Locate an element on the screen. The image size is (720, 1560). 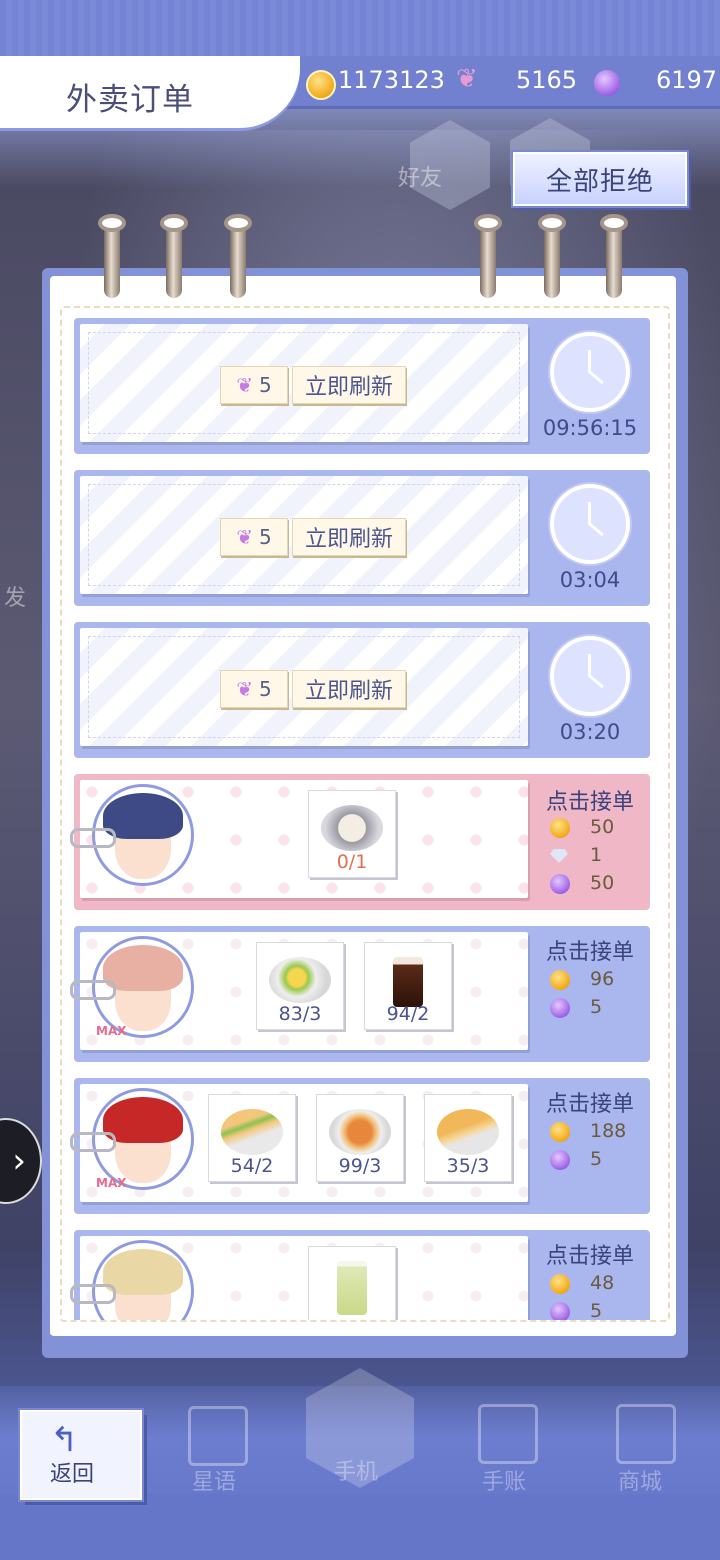
reward-gem: 50 is located at coordinates (590, 885).